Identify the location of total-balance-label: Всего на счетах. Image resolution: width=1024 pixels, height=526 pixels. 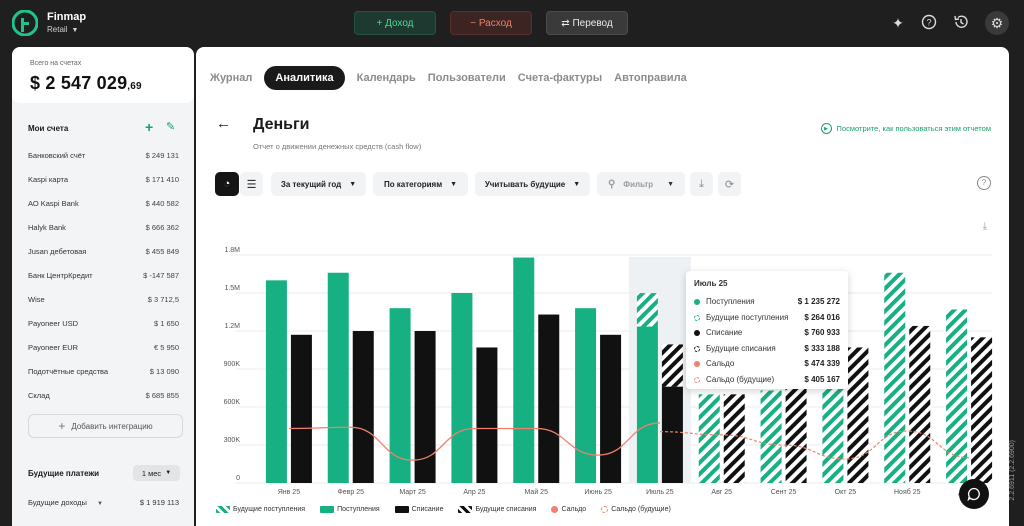
(56, 63).